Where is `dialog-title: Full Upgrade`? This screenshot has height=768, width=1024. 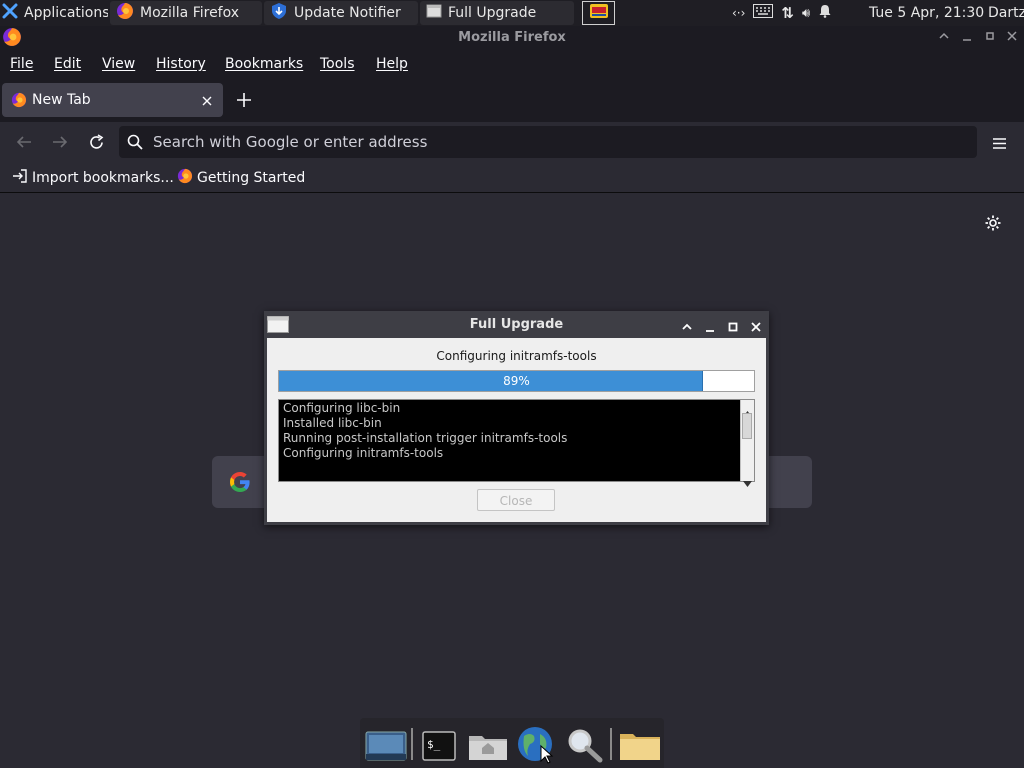 dialog-title: Full Upgrade is located at coordinates (516, 324).